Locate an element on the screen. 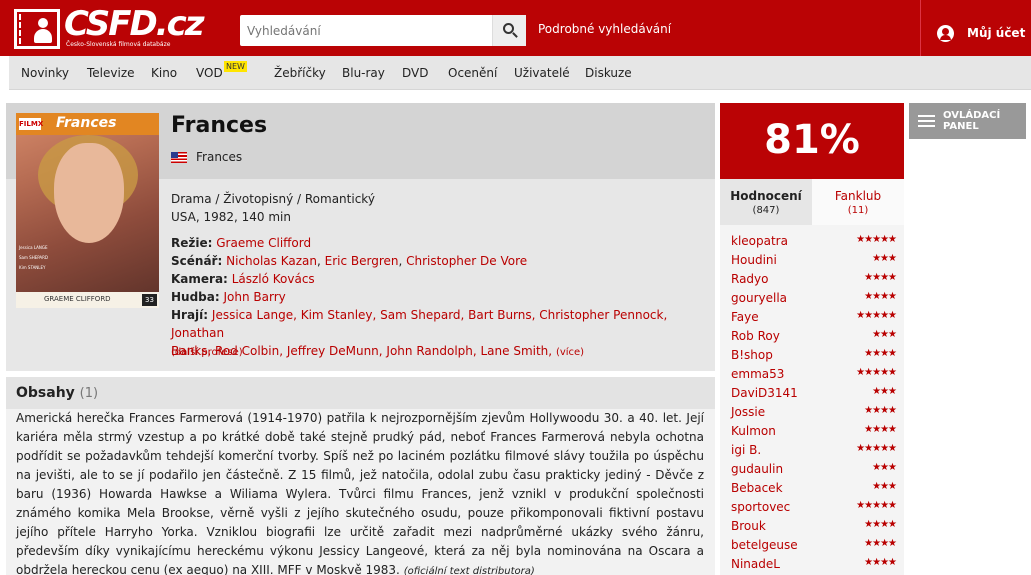 The image size is (1031, 575). rater-name: NinadeL is located at coordinates (755, 564).